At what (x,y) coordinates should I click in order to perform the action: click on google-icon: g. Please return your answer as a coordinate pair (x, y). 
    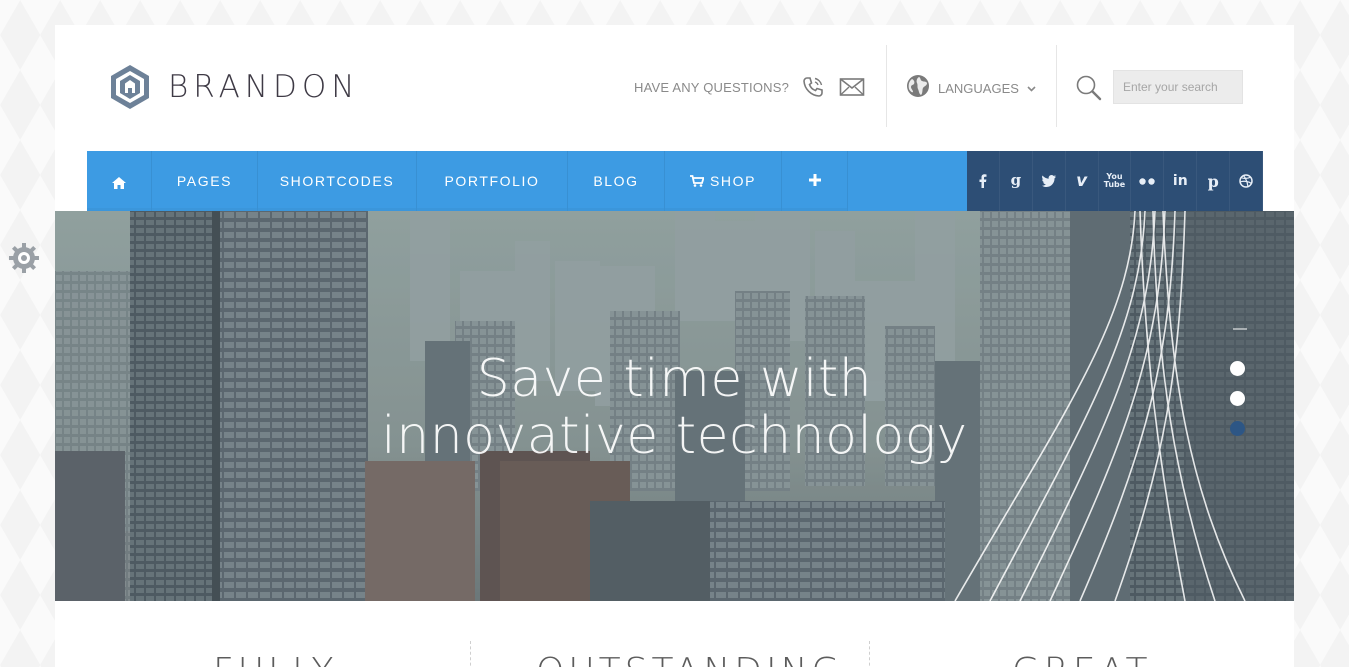
    Looking at the image, I should click on (1016, 181).